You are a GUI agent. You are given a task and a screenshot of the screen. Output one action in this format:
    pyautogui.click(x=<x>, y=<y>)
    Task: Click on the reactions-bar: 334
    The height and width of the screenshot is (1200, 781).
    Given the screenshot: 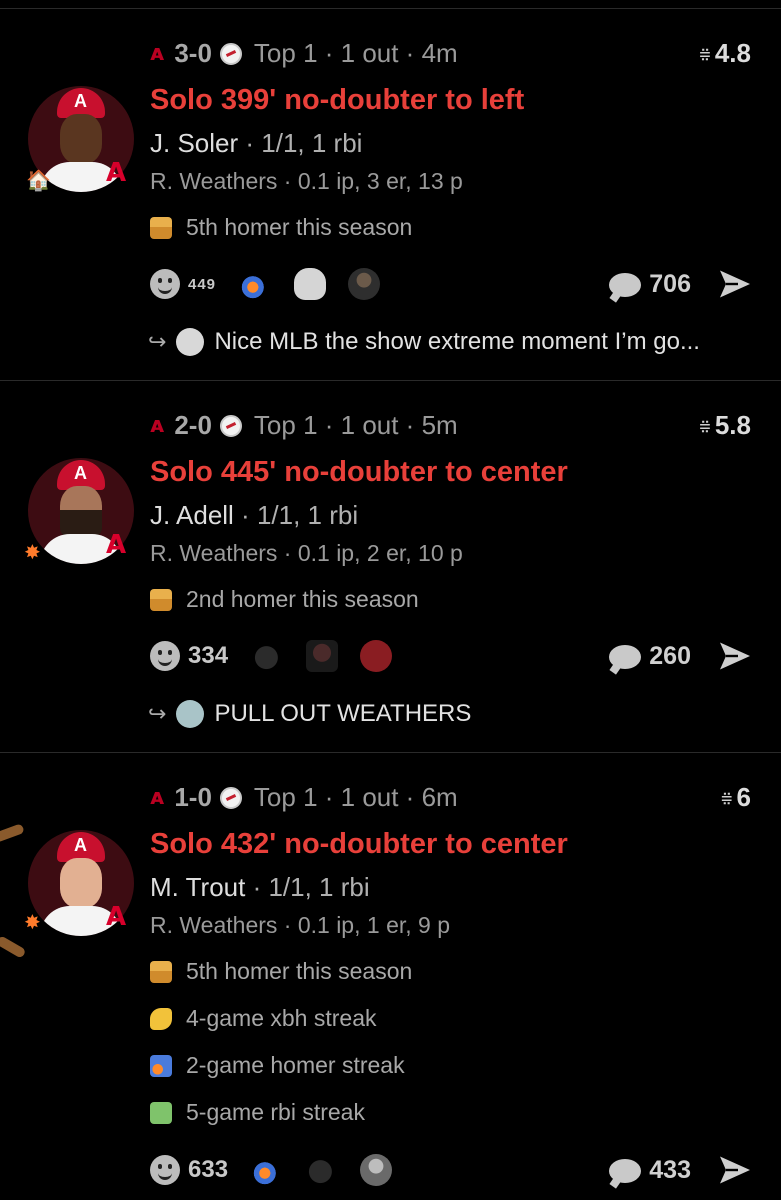 What is the action you would take?
    pyautogui.click(x=282, y=656)
    